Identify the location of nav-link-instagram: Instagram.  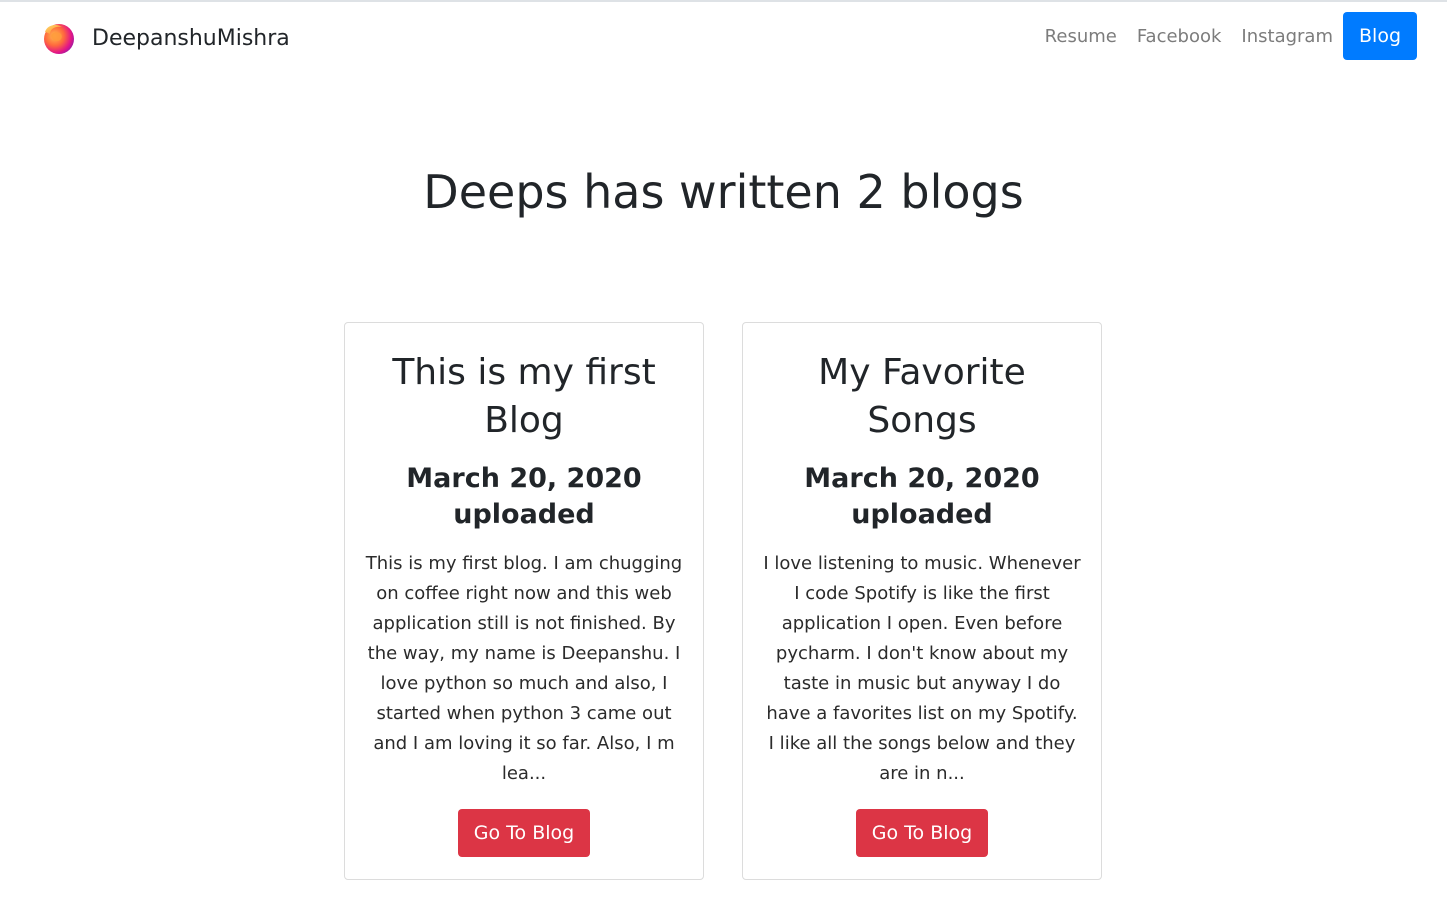
(1287, 36).